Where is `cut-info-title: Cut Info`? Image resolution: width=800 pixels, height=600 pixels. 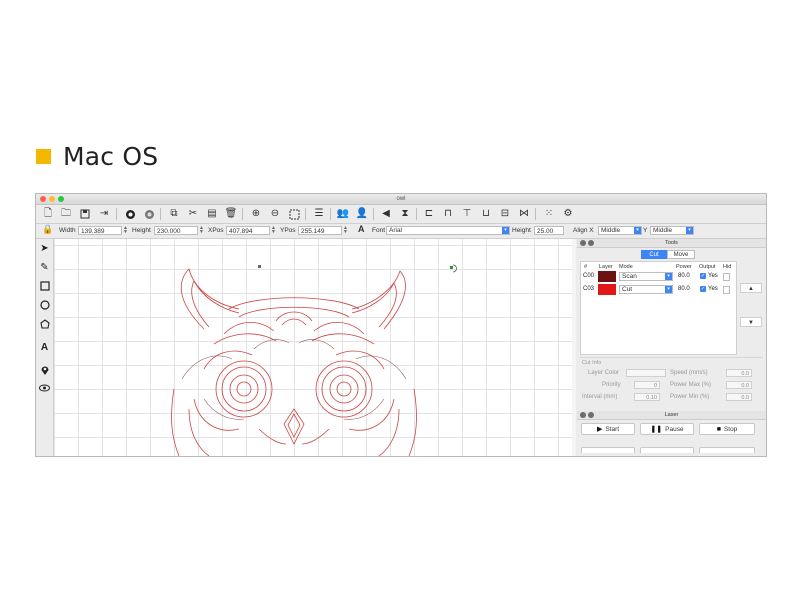 cut-info-title: Cut Info is located at coordinates (592, 363).